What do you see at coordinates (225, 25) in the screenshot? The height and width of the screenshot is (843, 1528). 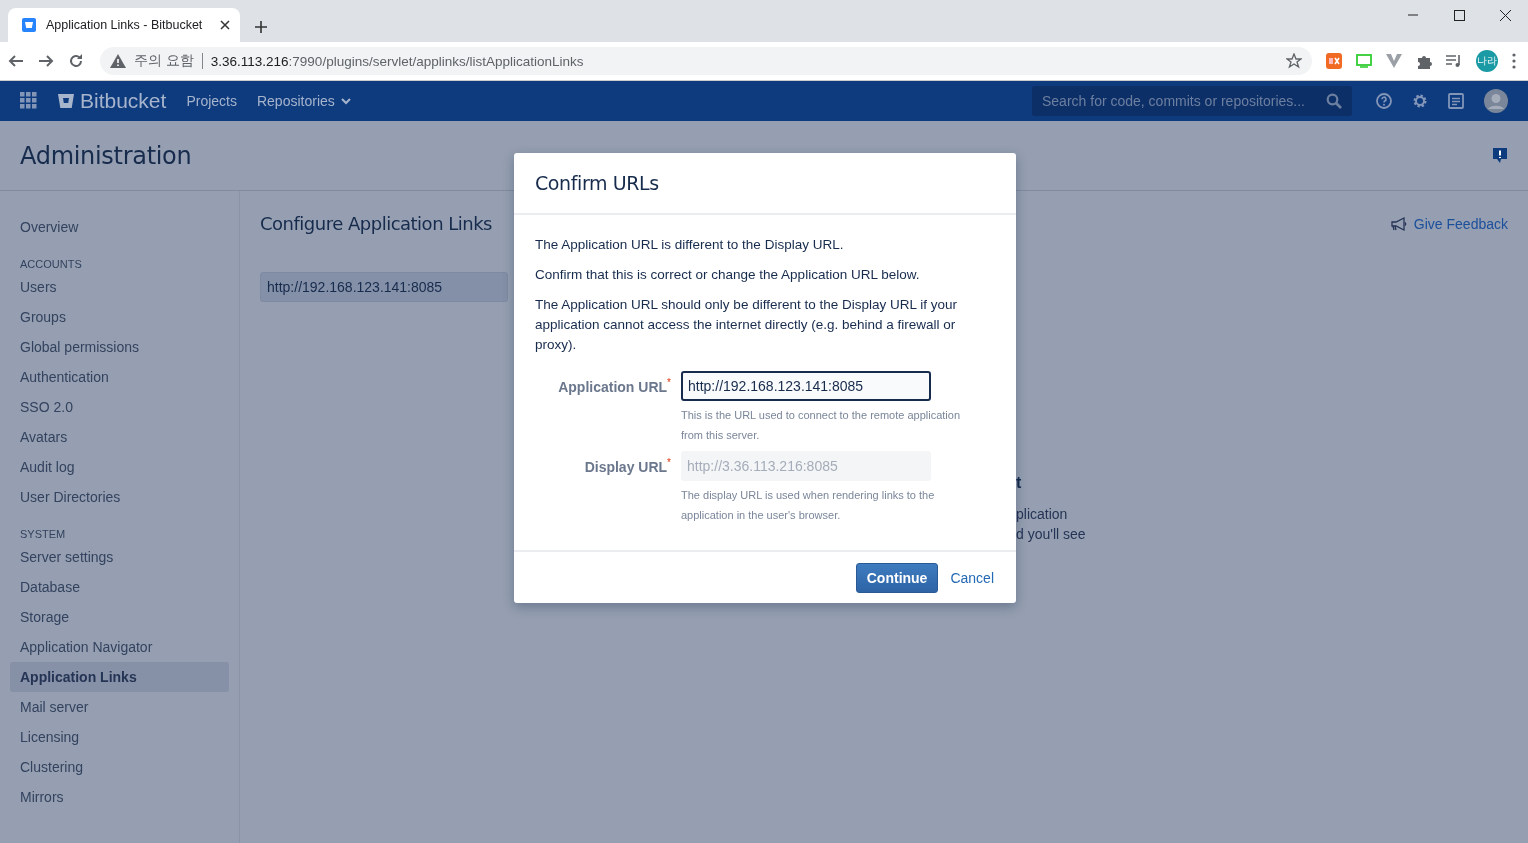 I see `close-icon` at bounding box center [225, 25].